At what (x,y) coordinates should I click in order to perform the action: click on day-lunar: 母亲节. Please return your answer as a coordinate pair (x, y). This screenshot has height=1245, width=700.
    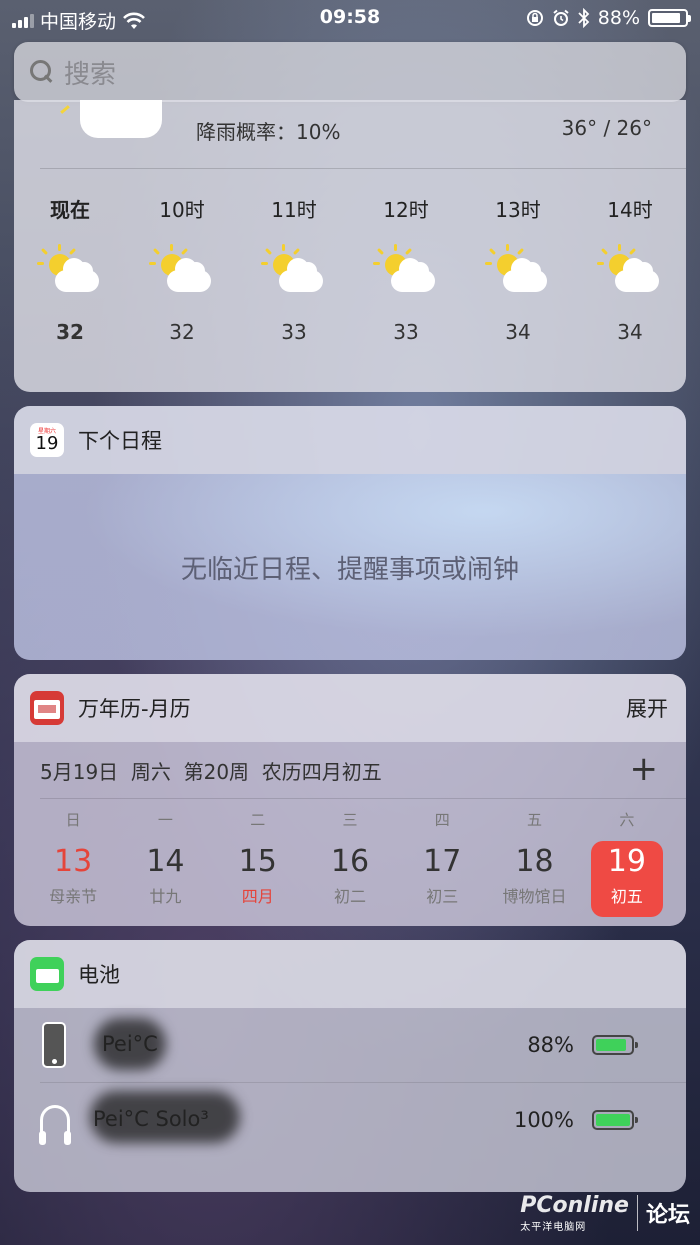
    Looking at the image, I should click on (73, 896).